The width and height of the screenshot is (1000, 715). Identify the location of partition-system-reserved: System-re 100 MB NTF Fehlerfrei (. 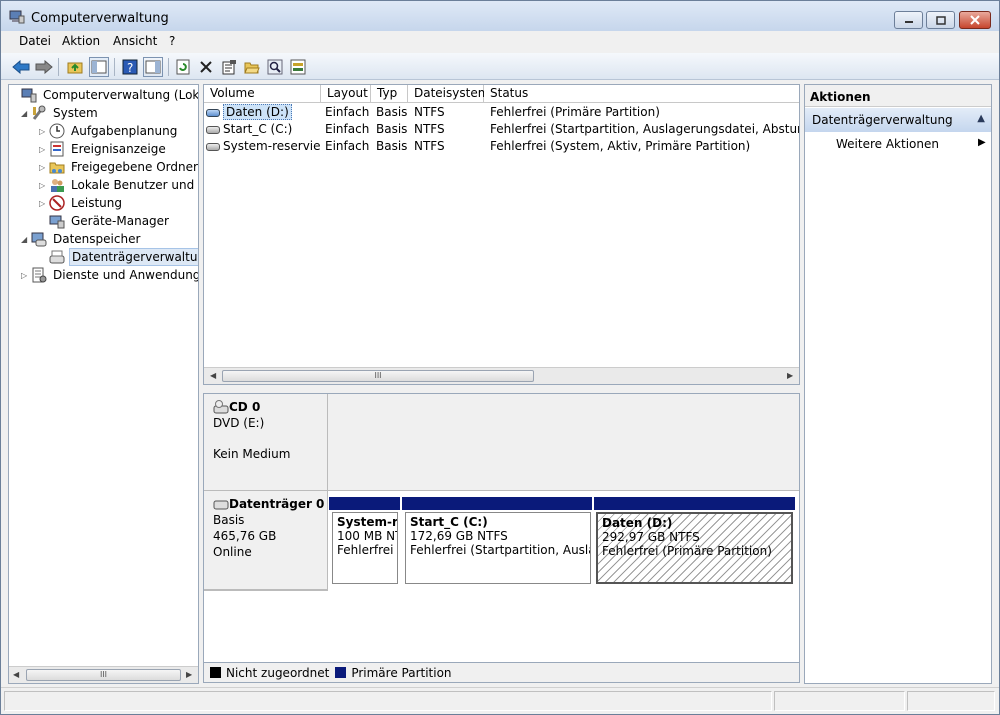
(365, 548).